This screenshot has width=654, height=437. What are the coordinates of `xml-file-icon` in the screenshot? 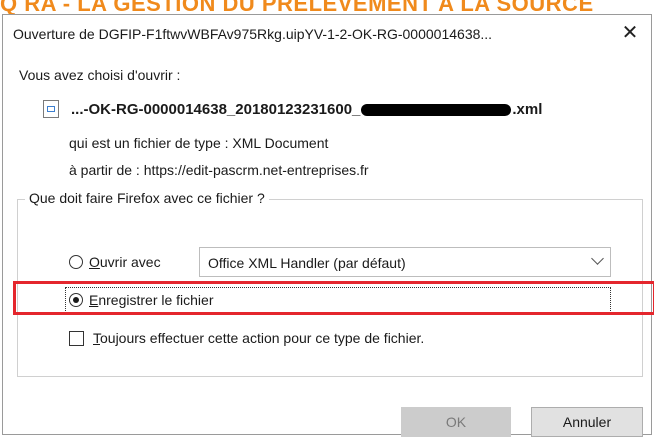 It's located at (51, 109).